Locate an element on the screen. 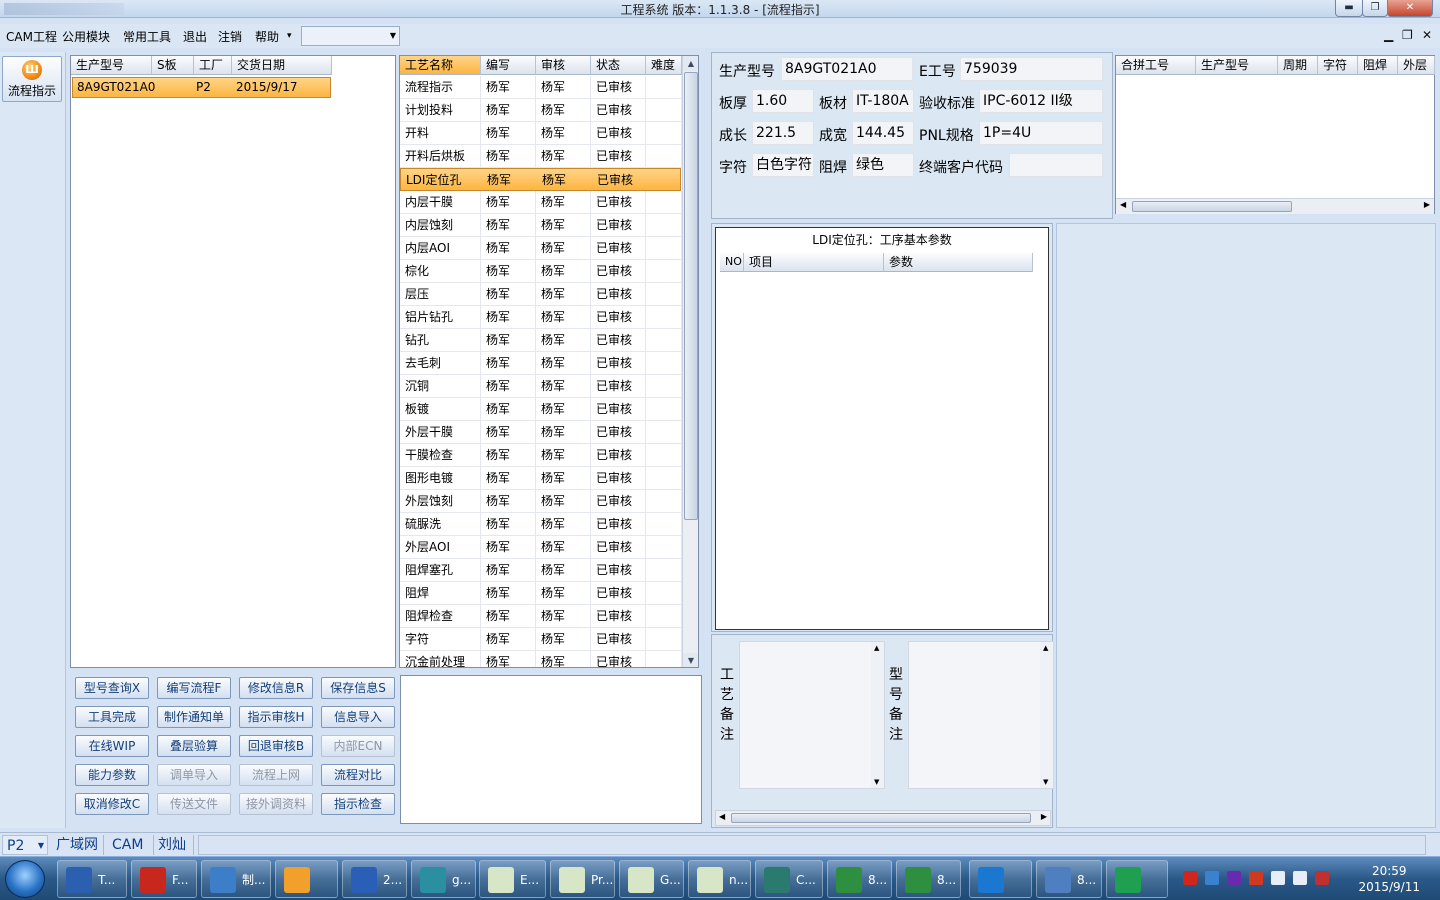 This screenshot has width=1440, height=900. alert-icon is located at coordinates (1322, 878).